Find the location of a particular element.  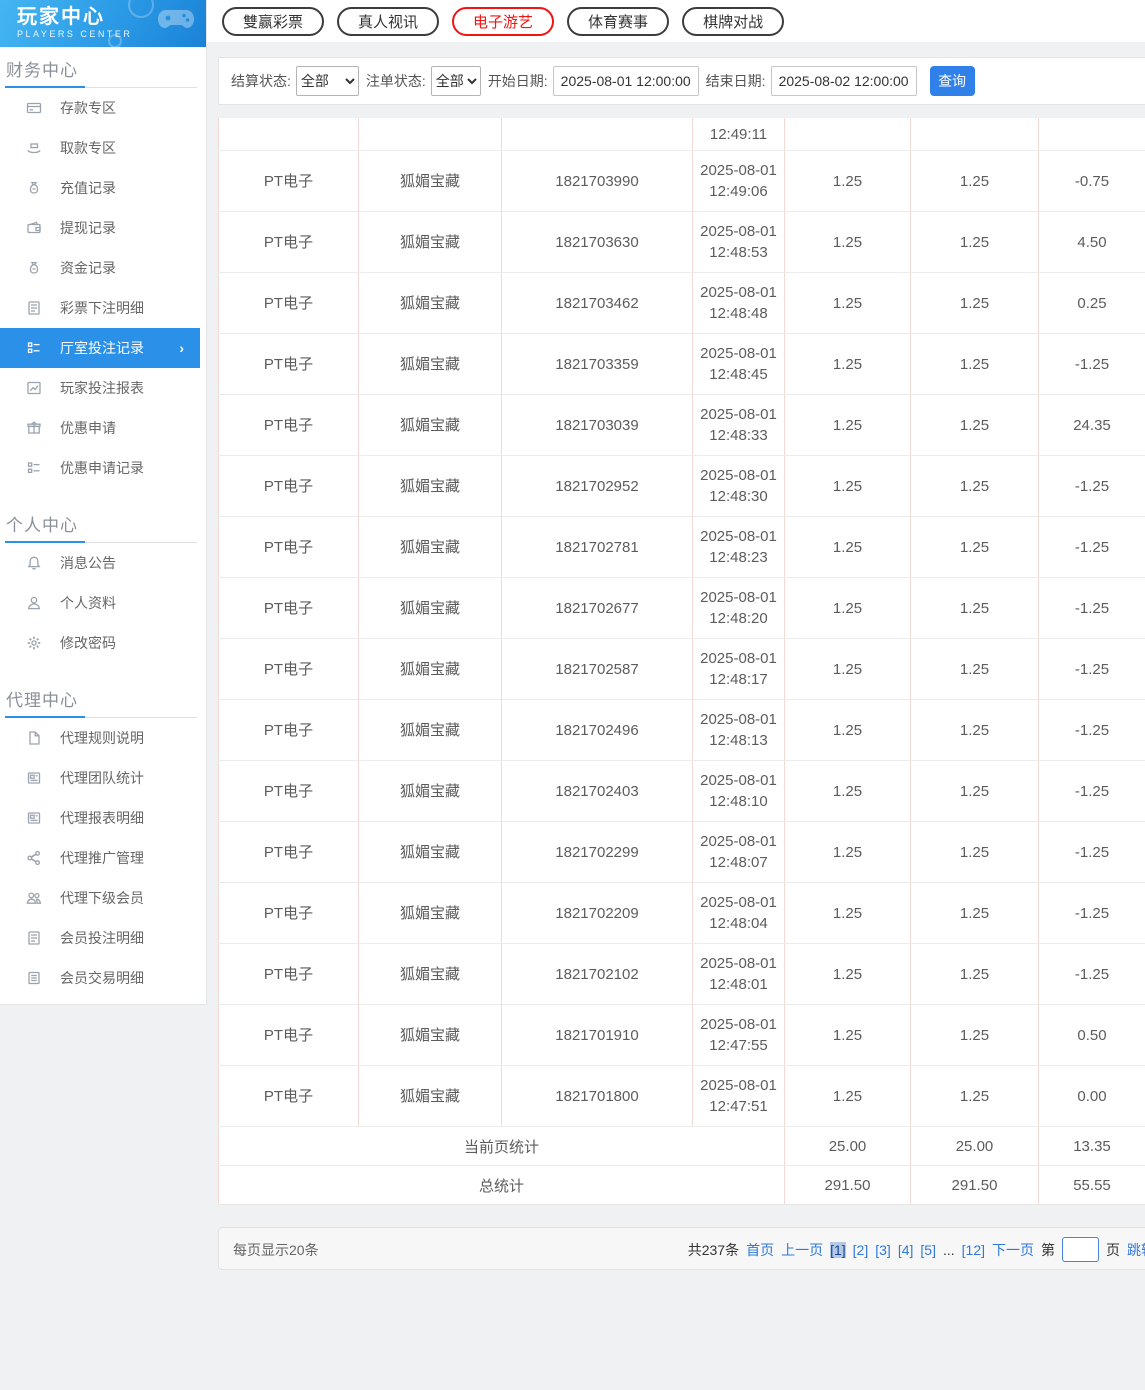

table-cell-datetime: 2025-08-01 12:48:45 is located at coordinates (738, 364).